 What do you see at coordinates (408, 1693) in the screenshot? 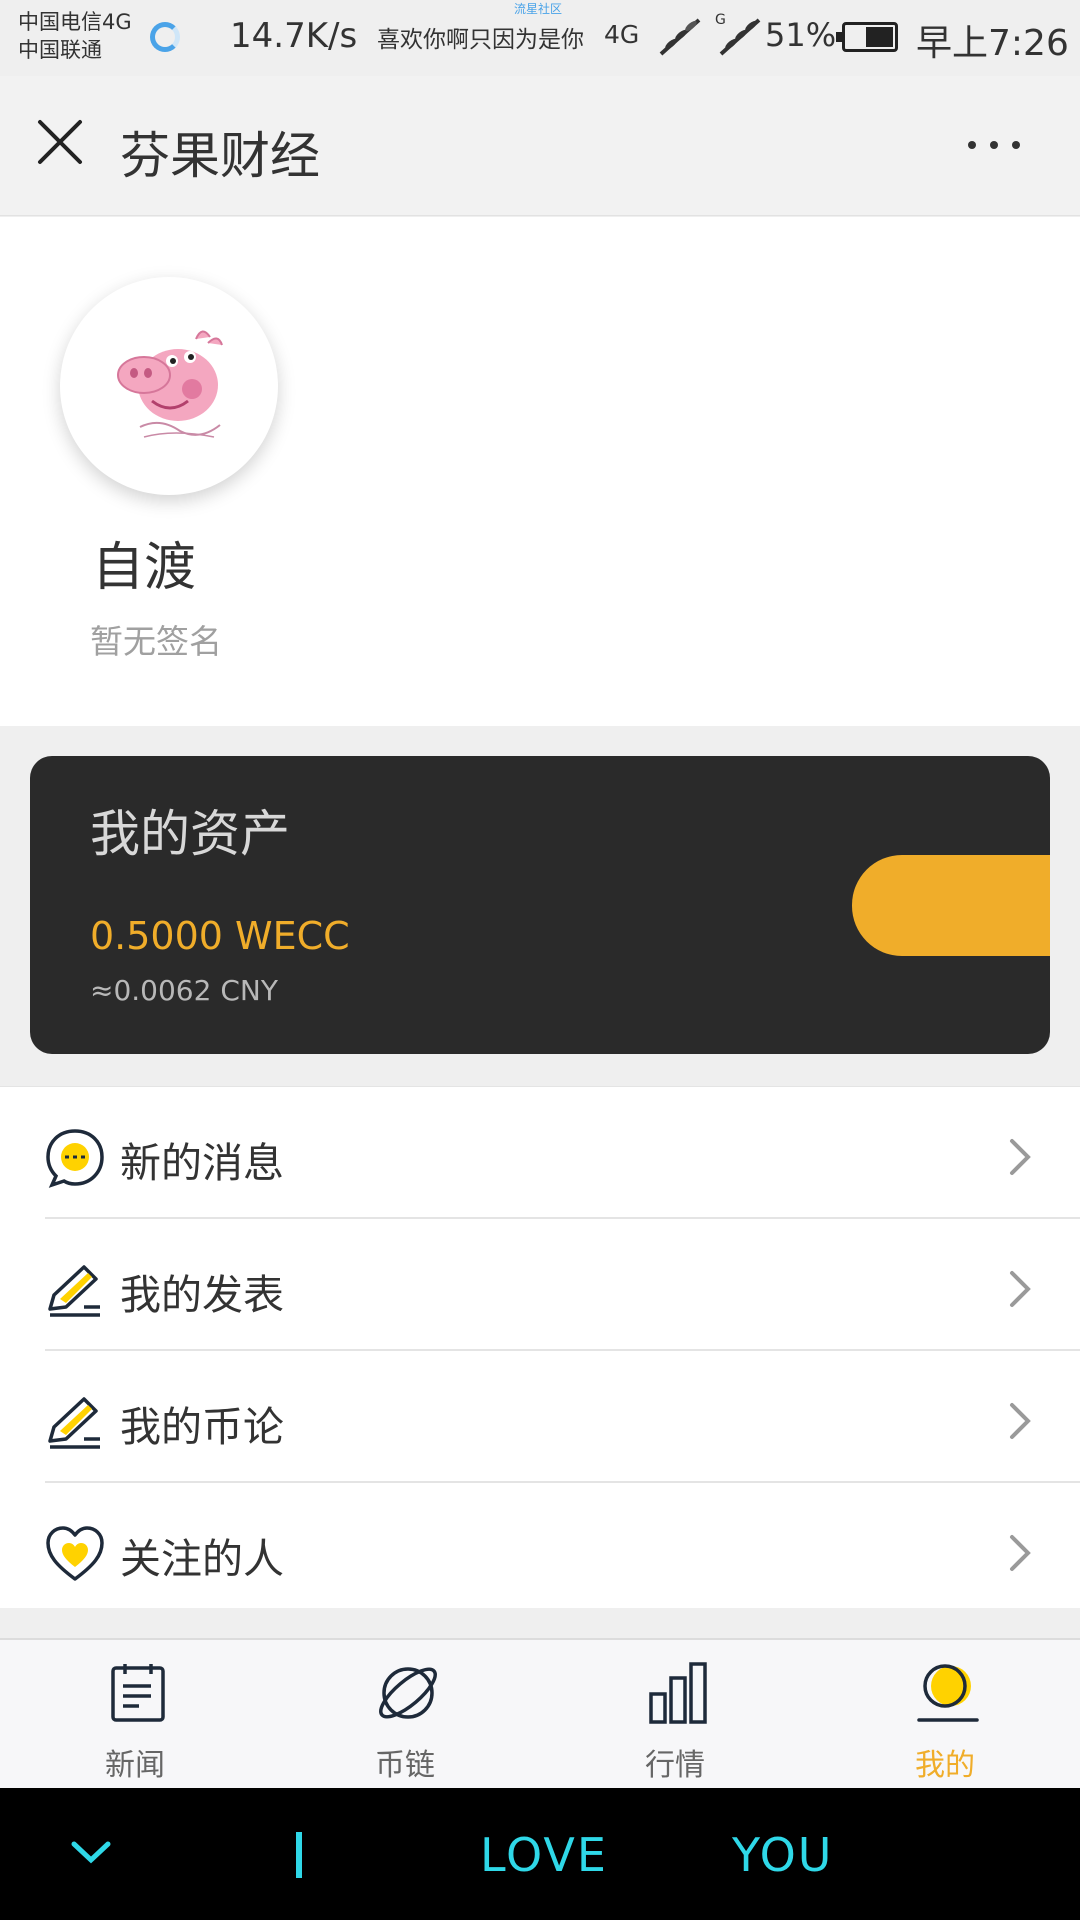
I see `planet-icon` at bounding box center [408, 1693].